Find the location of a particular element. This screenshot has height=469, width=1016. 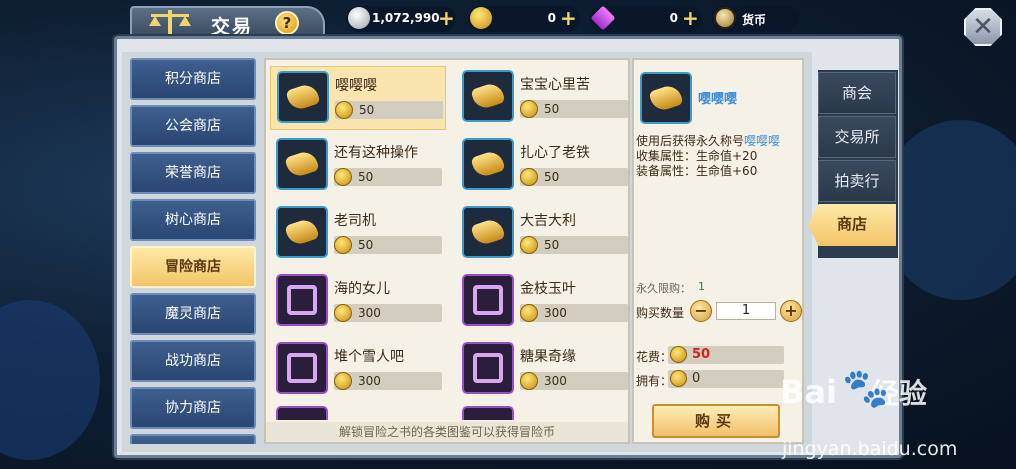

menu-item-coop-shop: 协力商店 is located at coordinates (193, 408).